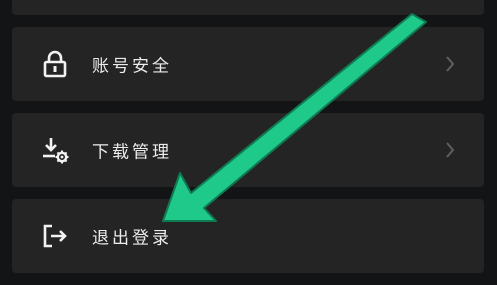 The image size is (497, 285). What do you see at coordinates (55, 64) in the screenshot?
I see `lock-icon` at bounding box center [55, 64].